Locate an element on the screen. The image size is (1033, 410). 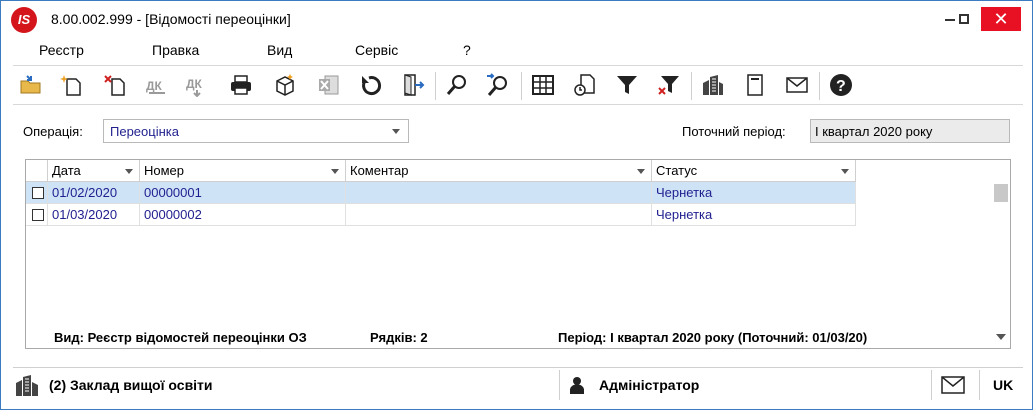
table-row: 01/03/2020 00000002 Чернетка is located at coordinates (441, 215).